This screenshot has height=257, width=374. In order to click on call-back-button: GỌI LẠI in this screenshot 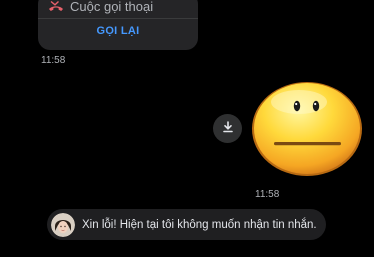, I will do `click(118, 31)`.